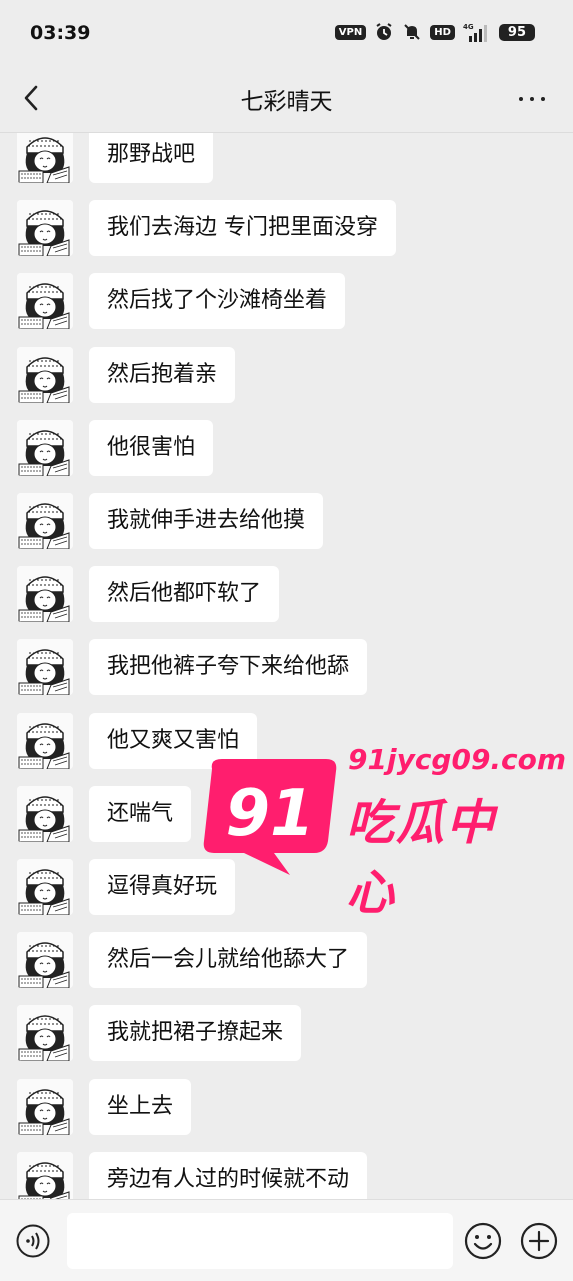  Describe the element at coordinates (516, 32) in the screenshot. I see `battery-indicator: 95` at that location.